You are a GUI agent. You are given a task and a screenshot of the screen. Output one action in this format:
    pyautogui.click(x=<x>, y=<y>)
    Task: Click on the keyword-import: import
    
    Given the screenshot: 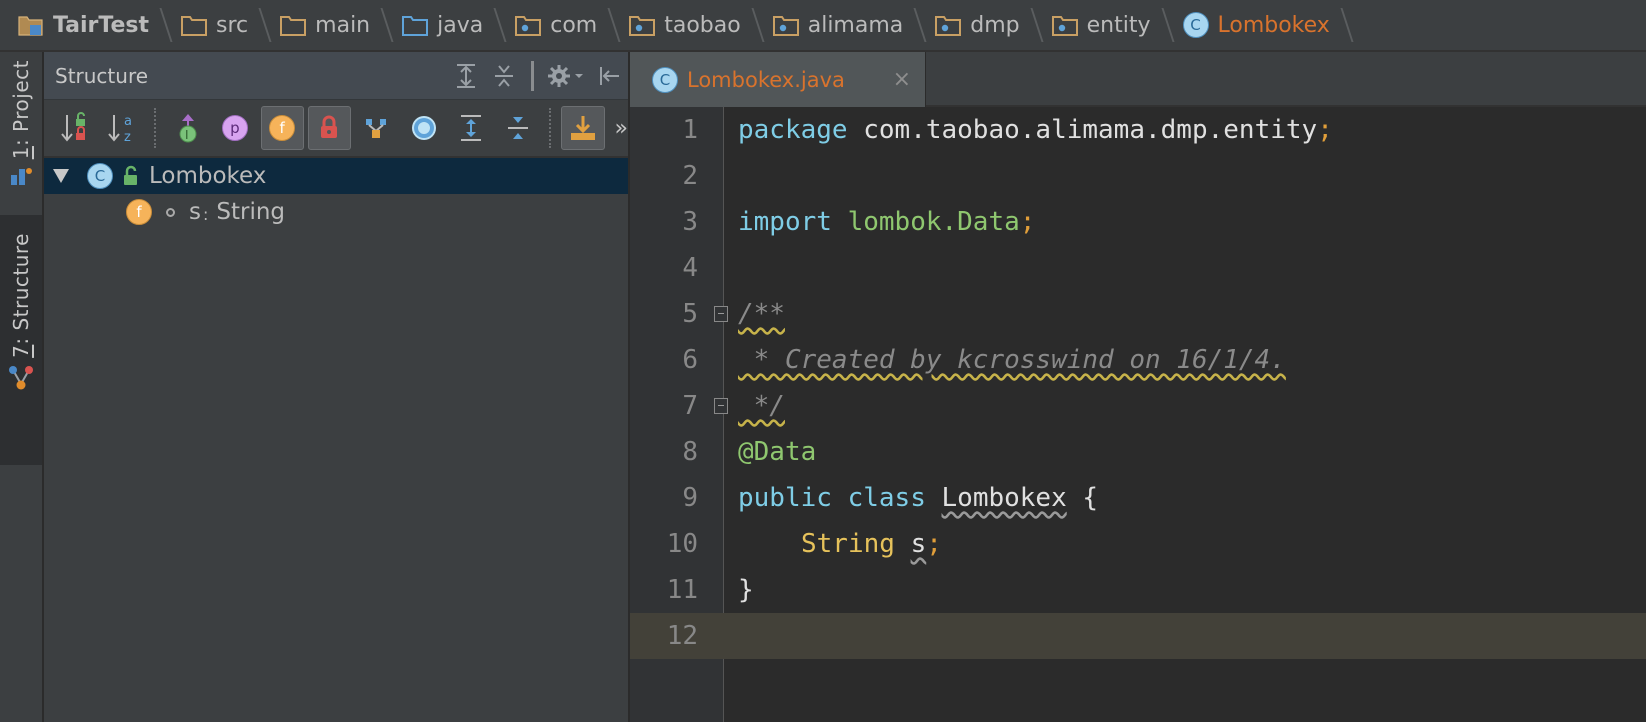 What is the action you would take?
    pyautogui.click(x=785, y=222)
    